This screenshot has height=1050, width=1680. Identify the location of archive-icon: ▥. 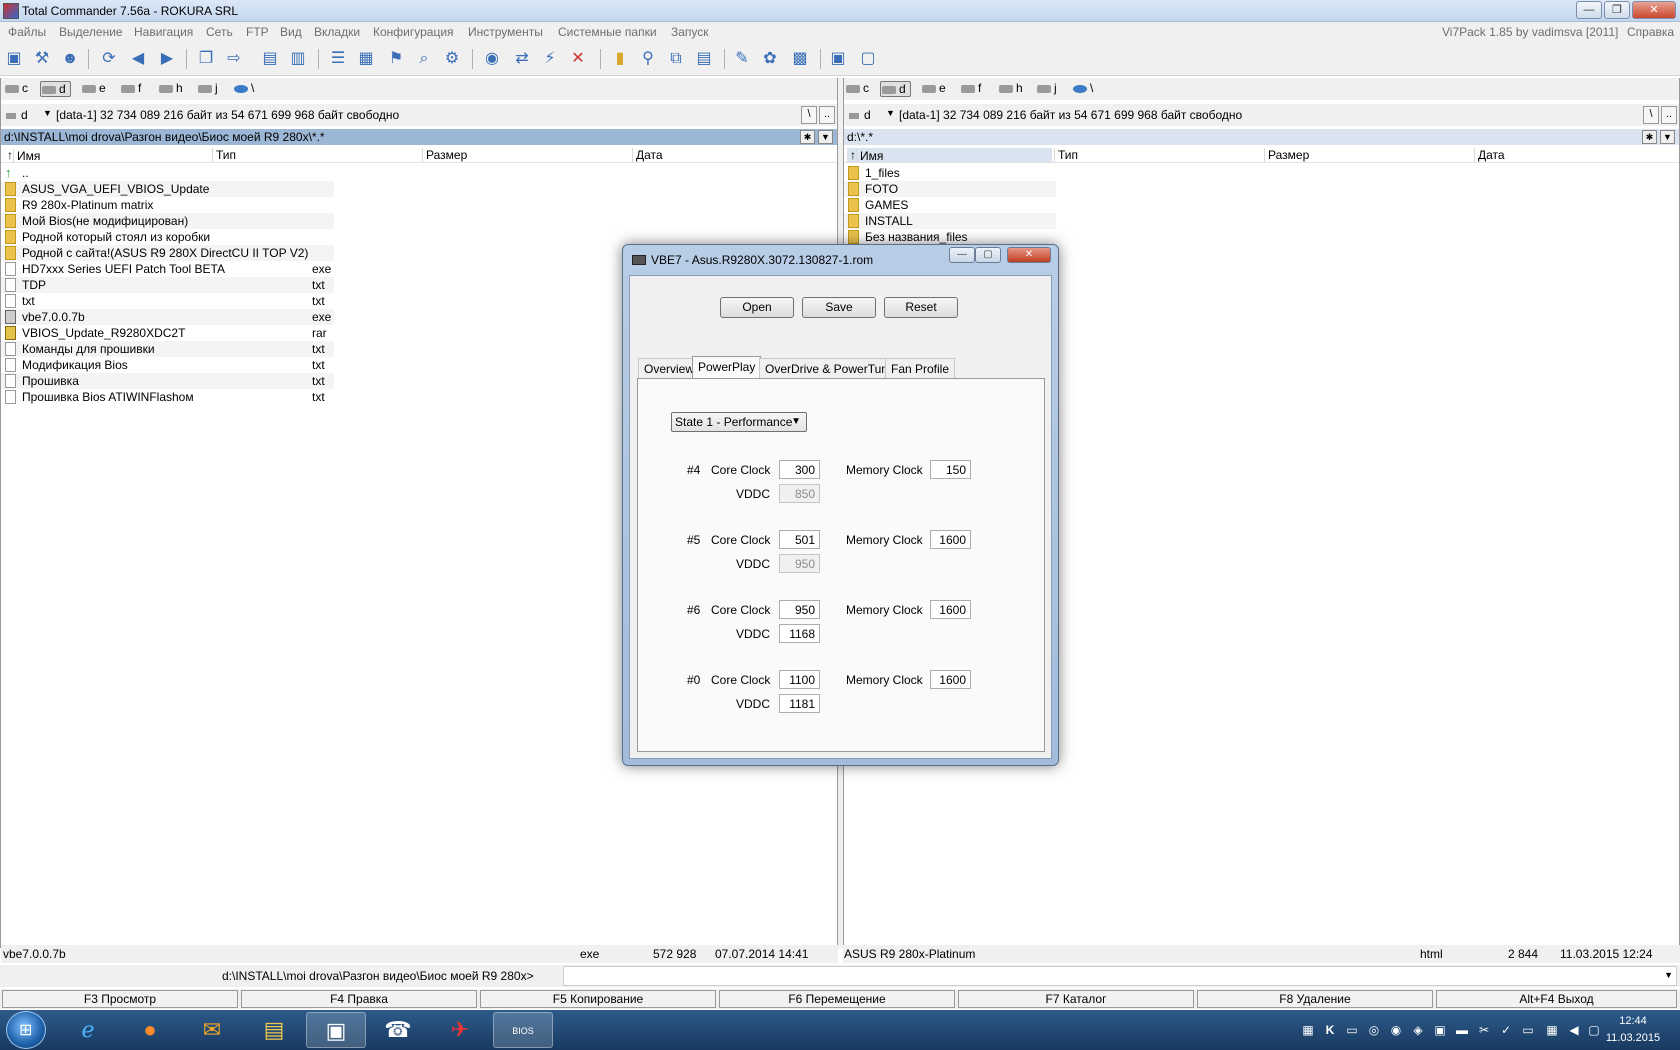
(298, 59).